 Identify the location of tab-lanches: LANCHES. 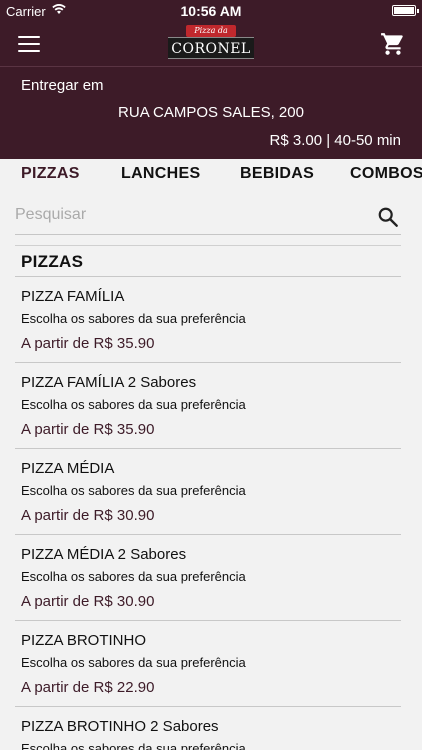
(160, 174).